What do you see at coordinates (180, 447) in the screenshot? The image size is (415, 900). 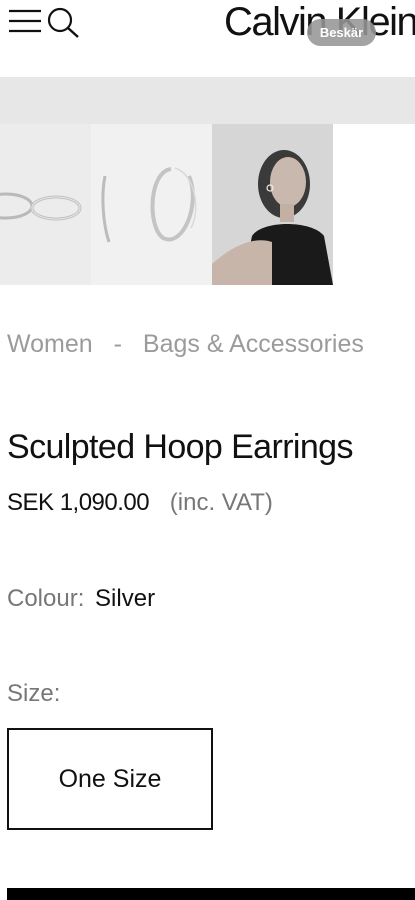 I see `product-title: Sculpted Hoop Earrings` at bounding box center [180, 447].